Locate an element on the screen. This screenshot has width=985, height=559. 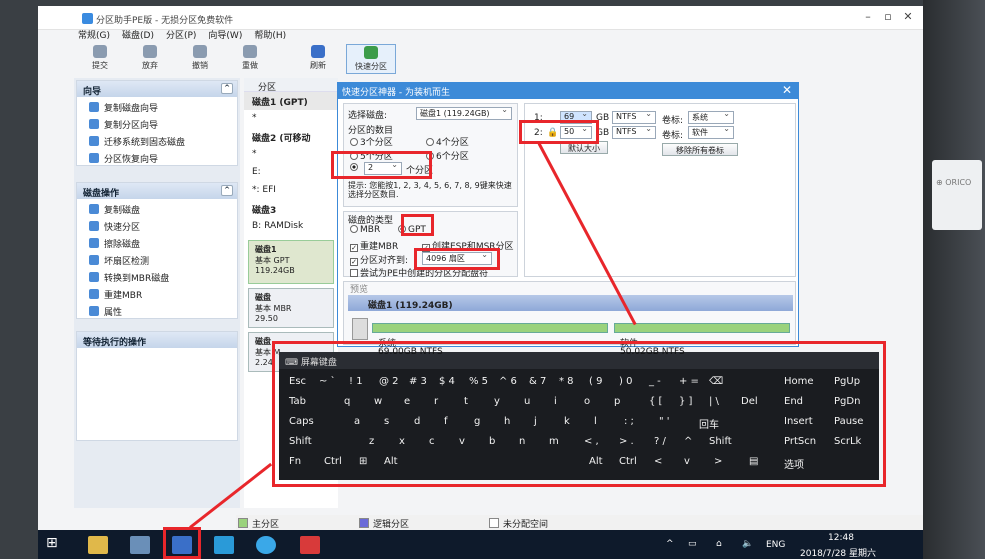
osk-key: e is located at coordinates (407, 402).